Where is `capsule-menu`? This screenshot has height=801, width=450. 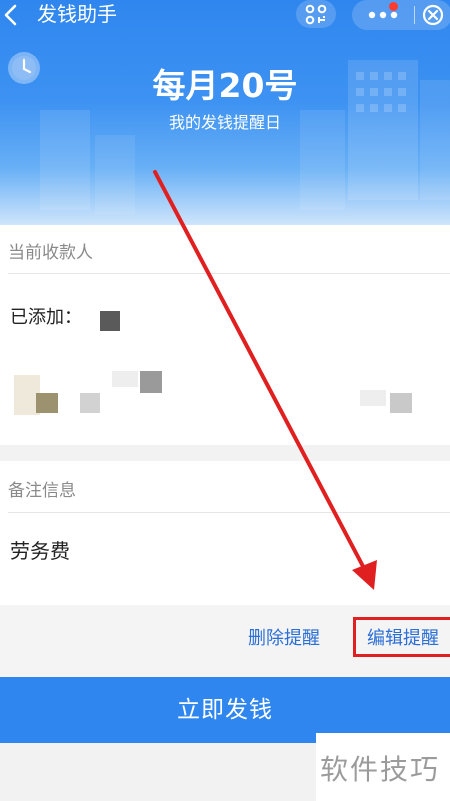
capsule-menu is located at coordinates (401, 15).